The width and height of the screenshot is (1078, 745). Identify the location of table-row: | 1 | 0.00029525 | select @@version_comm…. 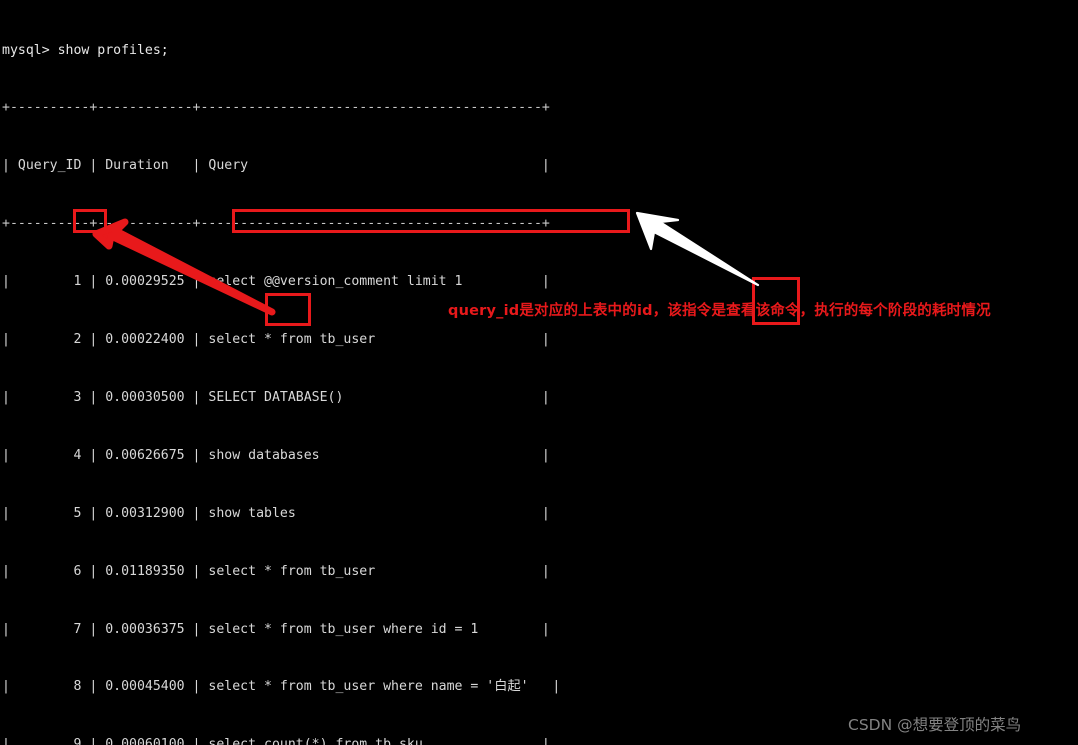
(276, 282).